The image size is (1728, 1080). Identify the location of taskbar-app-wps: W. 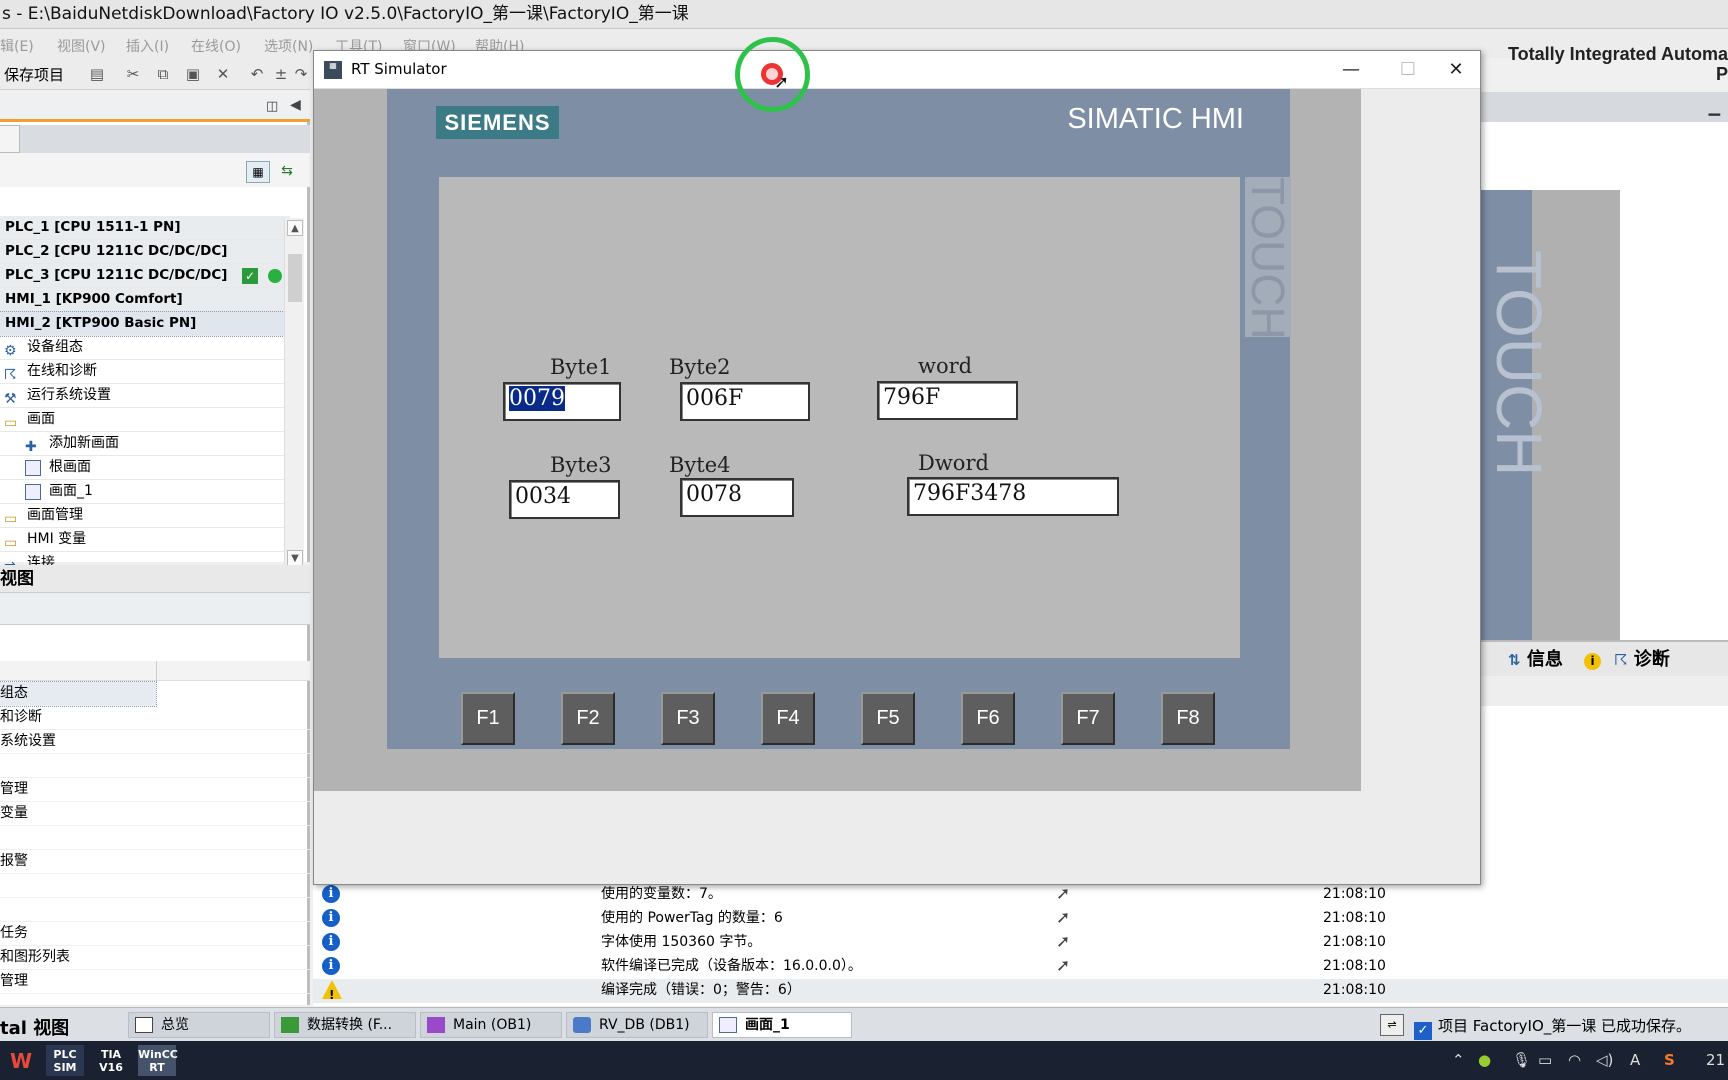
(21, 1060).